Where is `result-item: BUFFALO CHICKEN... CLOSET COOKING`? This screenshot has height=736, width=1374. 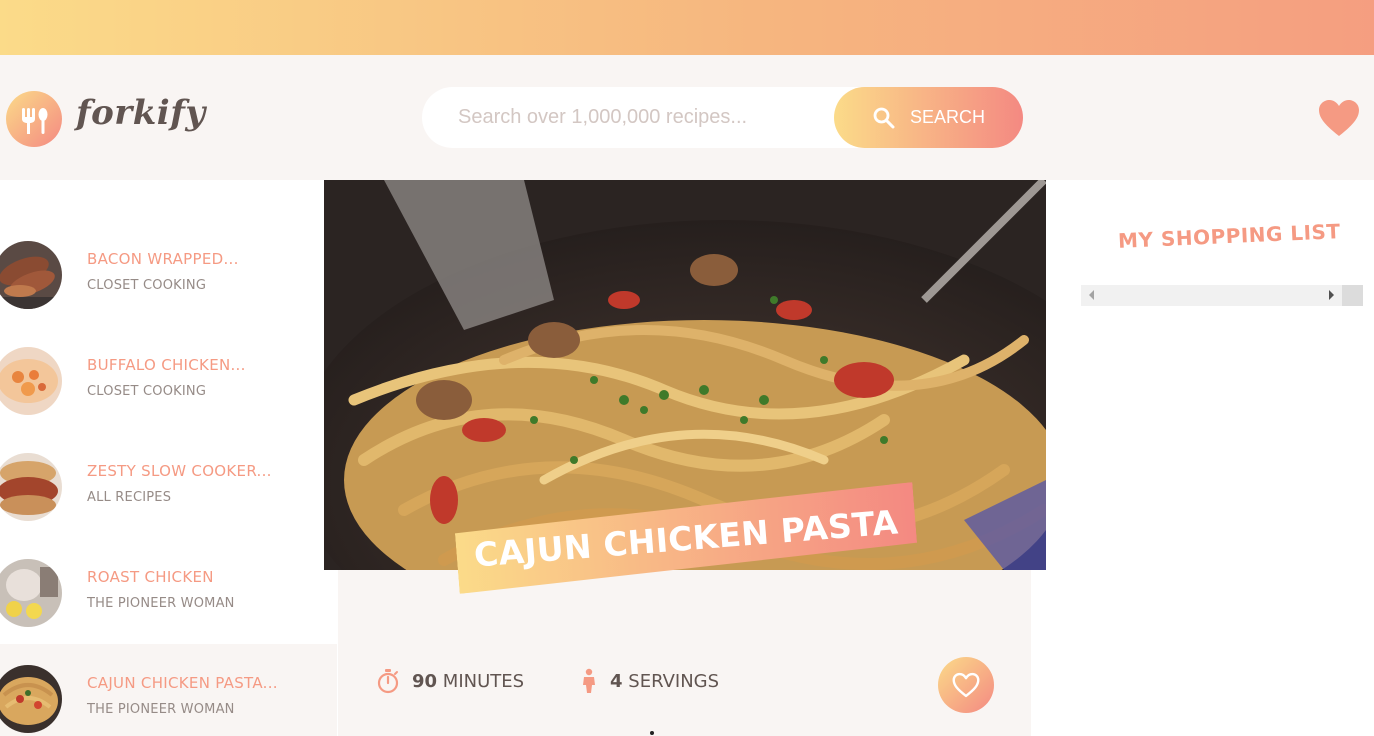
result-item: BUFFALO CHICKEN... CLOSET COOKING is located at coordinates (168, 376).